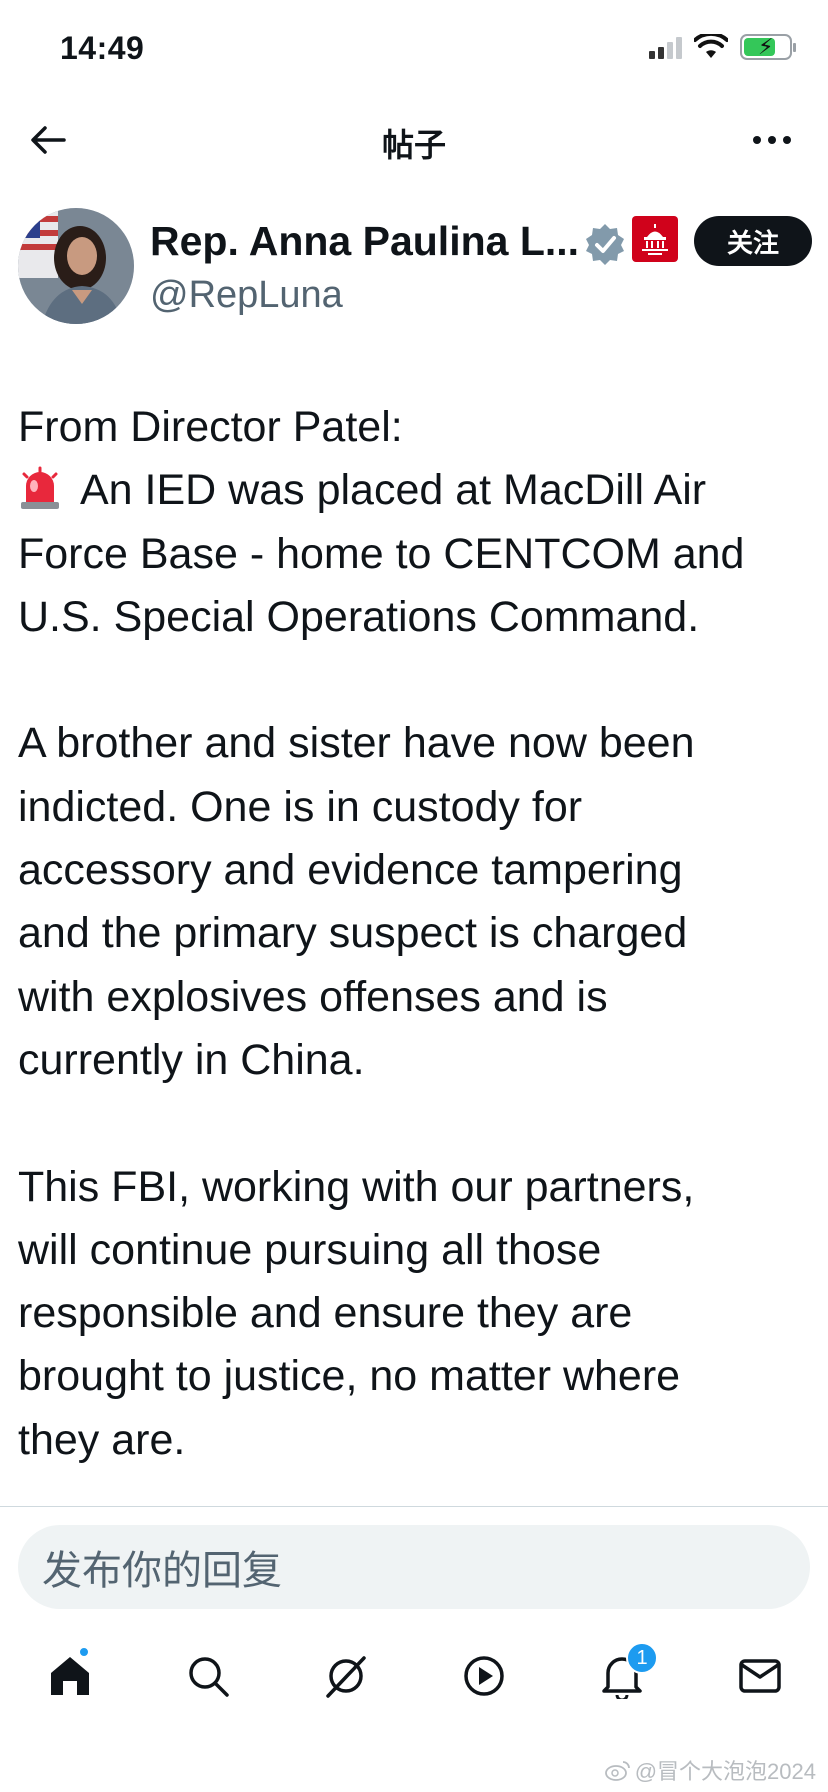 Image resolution: width=828 pixels, height=1792 pixels. Describe the element at coordinates (102, 48) in the screenshot. I see `status-time: 14:49` at that location.